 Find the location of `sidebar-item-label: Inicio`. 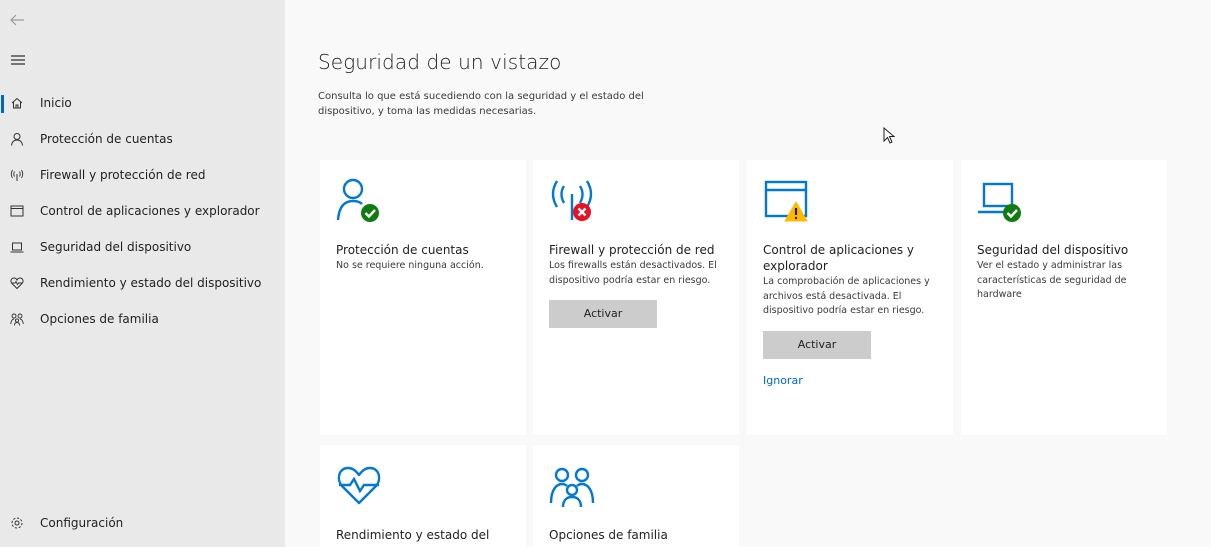

sidebar-item-label: Inicio is located at coordinates (56, 103).